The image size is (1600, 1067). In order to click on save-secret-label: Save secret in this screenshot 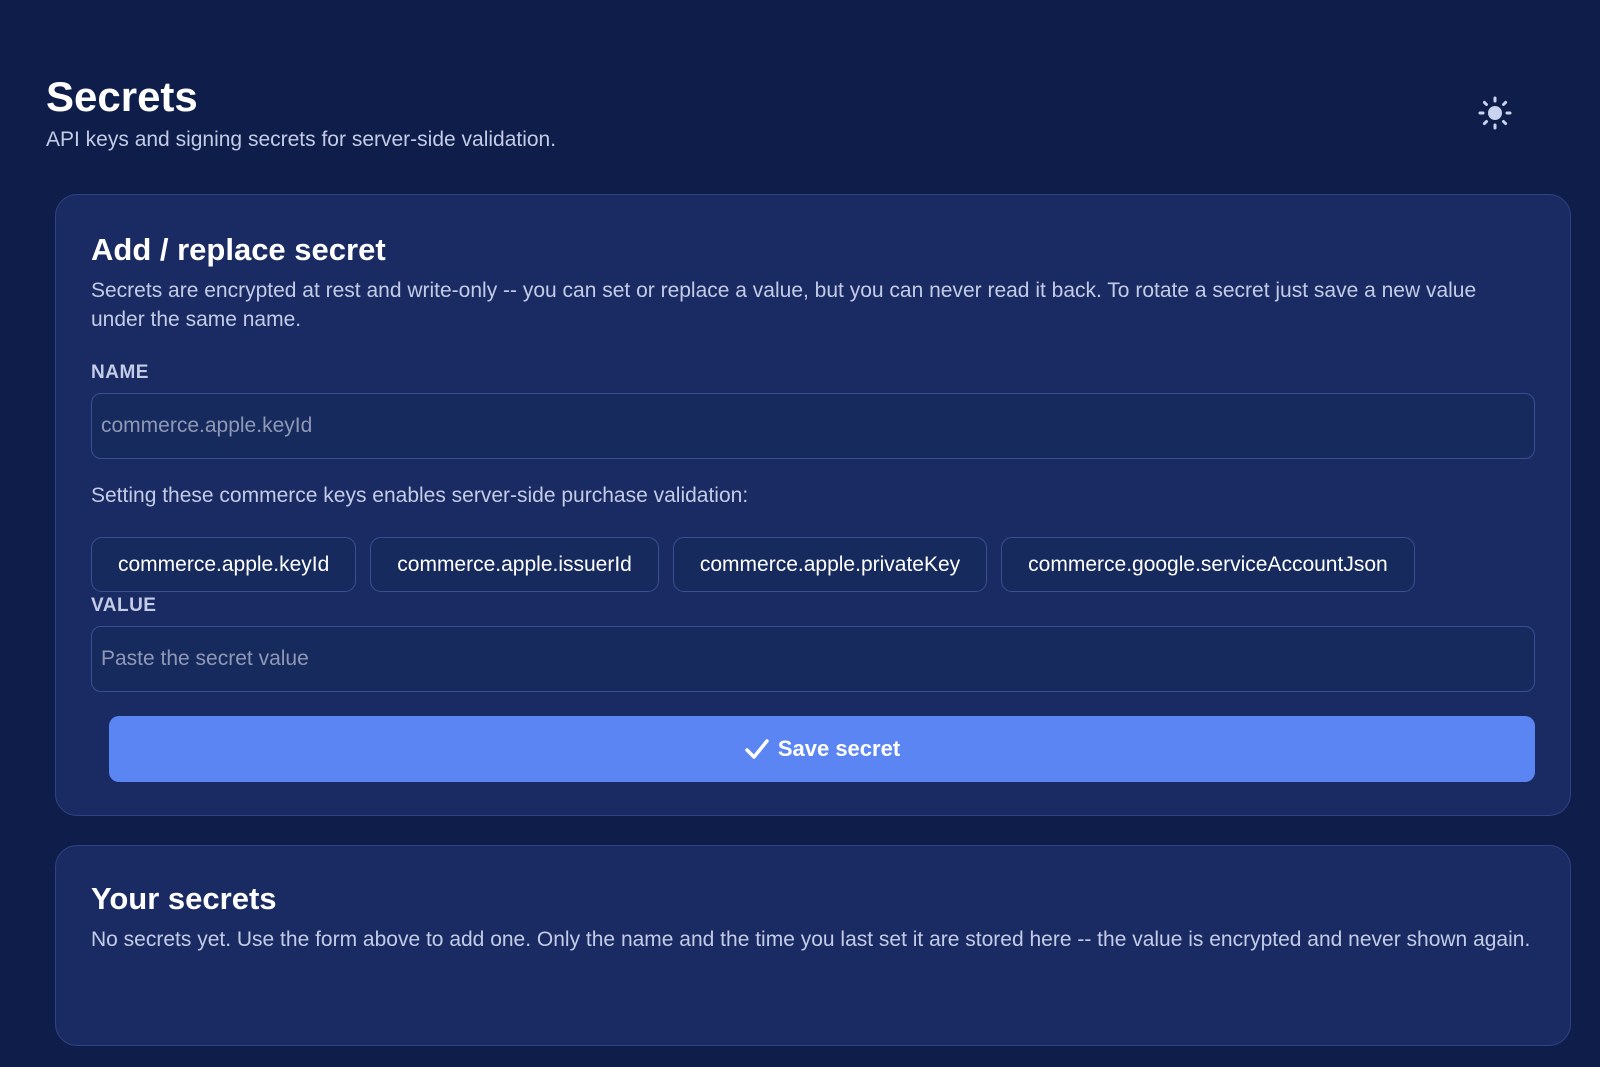, I will do `click(839, 748)`.